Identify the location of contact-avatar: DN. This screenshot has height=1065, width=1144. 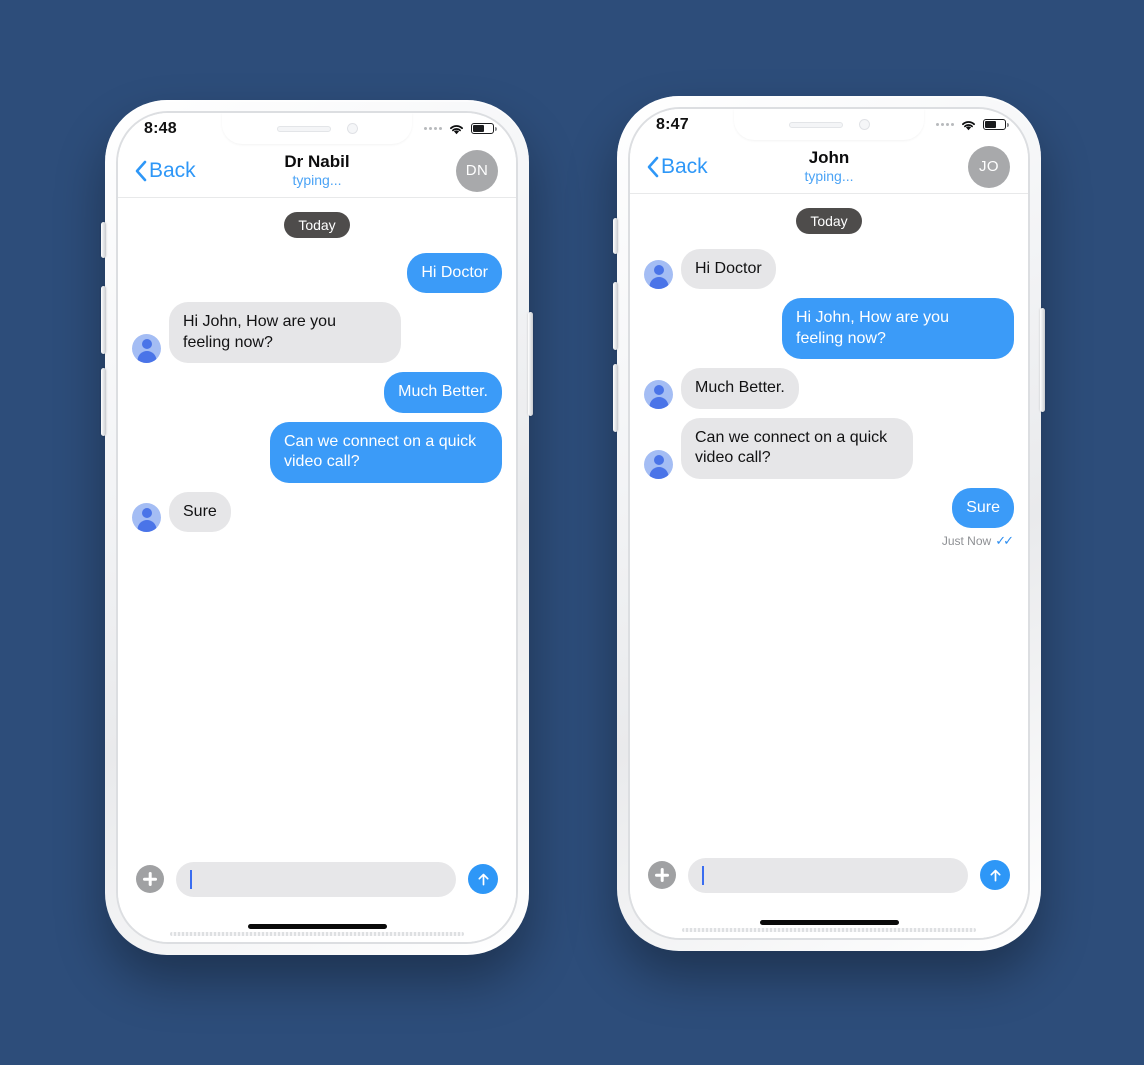
(477, 170).